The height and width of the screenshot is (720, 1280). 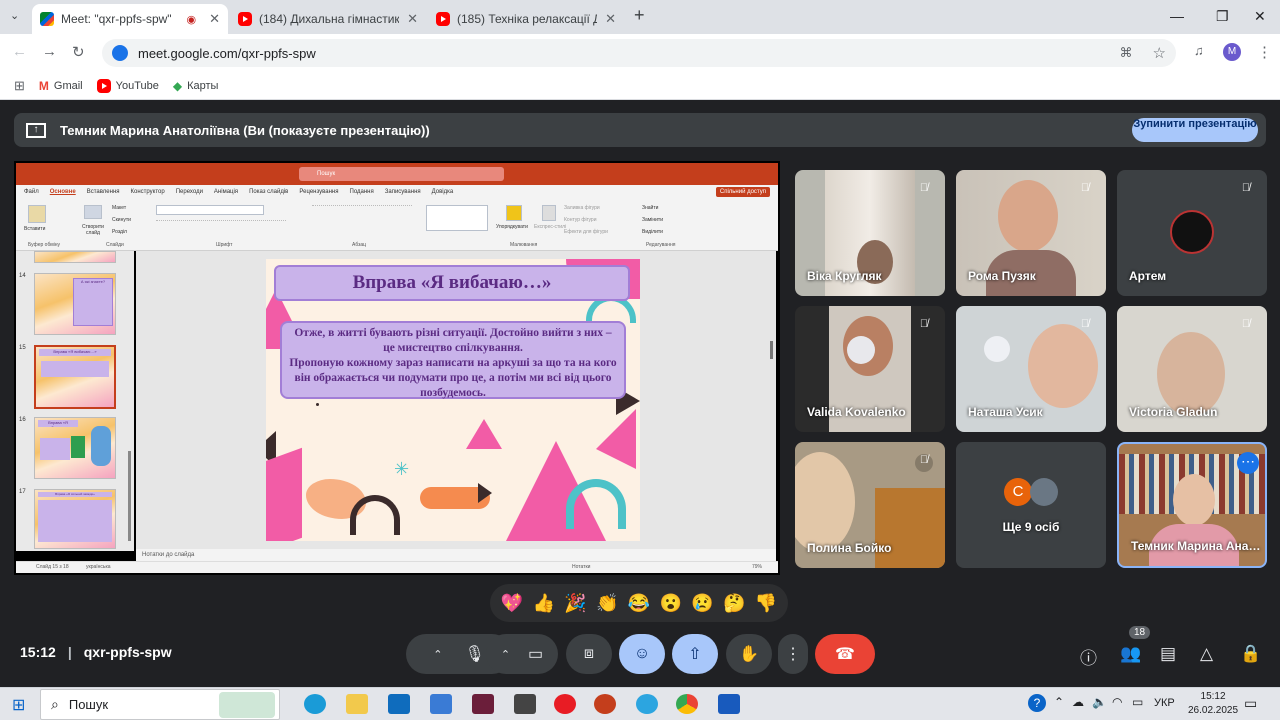 I want to click on store-icon, so click(x=441, y=704).